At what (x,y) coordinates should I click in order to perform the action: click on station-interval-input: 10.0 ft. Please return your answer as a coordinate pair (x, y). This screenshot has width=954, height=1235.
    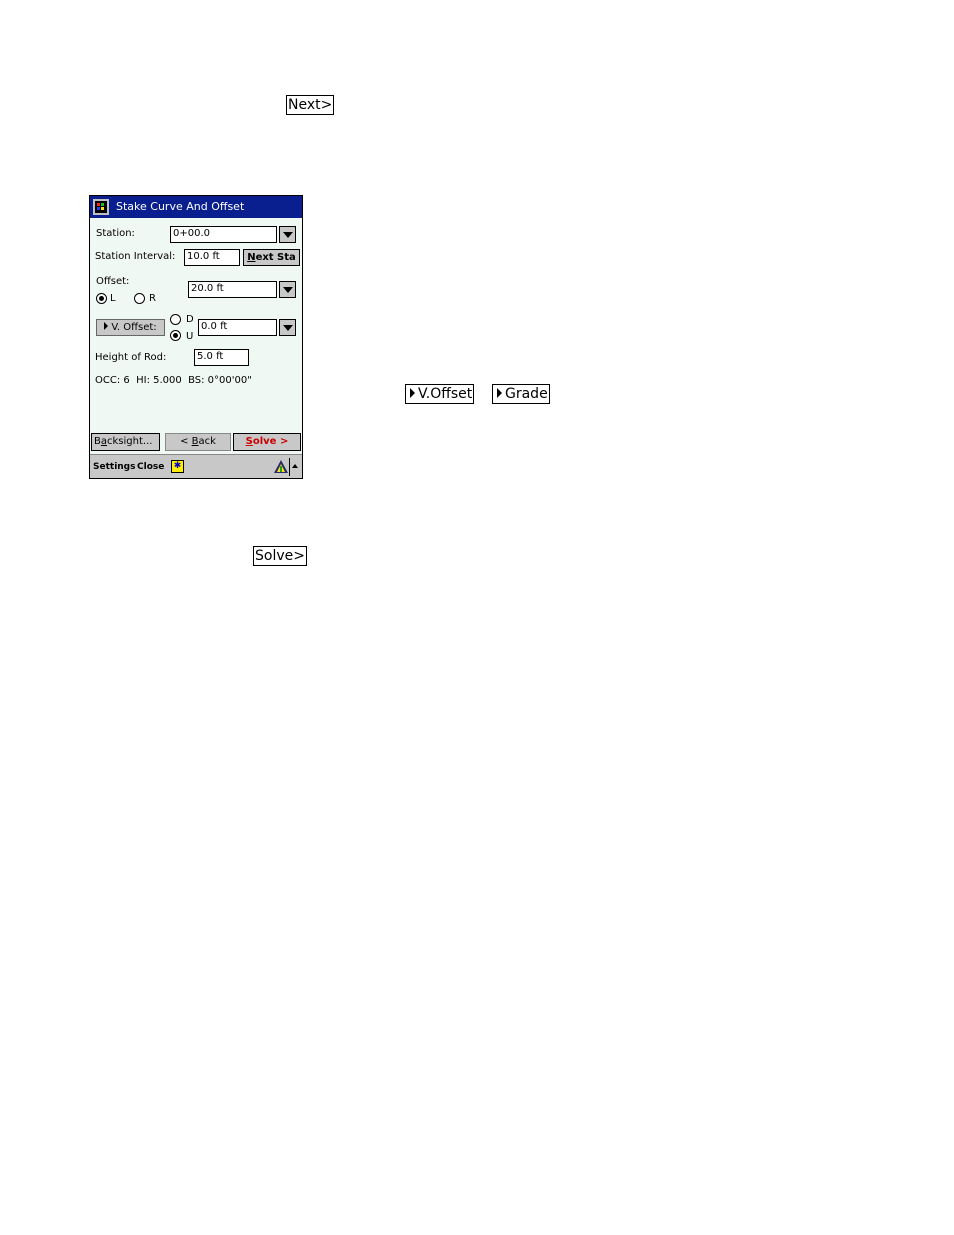
    Looking at the image, I should click on (212, 257).